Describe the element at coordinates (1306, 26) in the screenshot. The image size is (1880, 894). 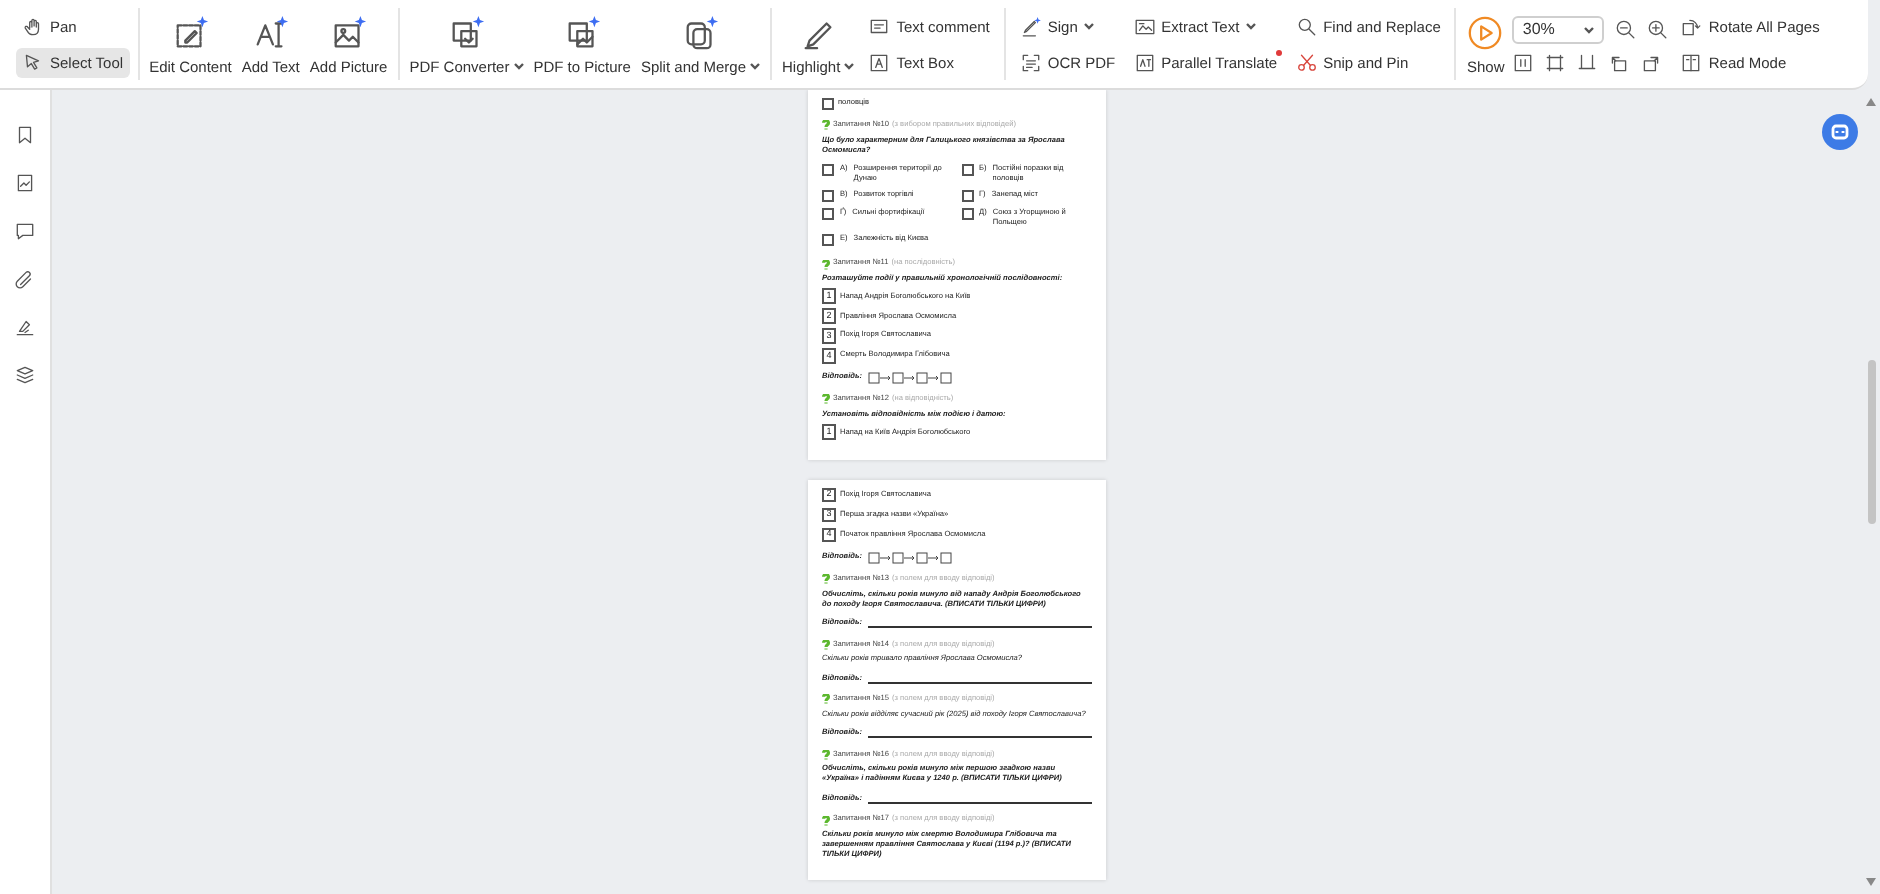
I see `search-icon` at that location.